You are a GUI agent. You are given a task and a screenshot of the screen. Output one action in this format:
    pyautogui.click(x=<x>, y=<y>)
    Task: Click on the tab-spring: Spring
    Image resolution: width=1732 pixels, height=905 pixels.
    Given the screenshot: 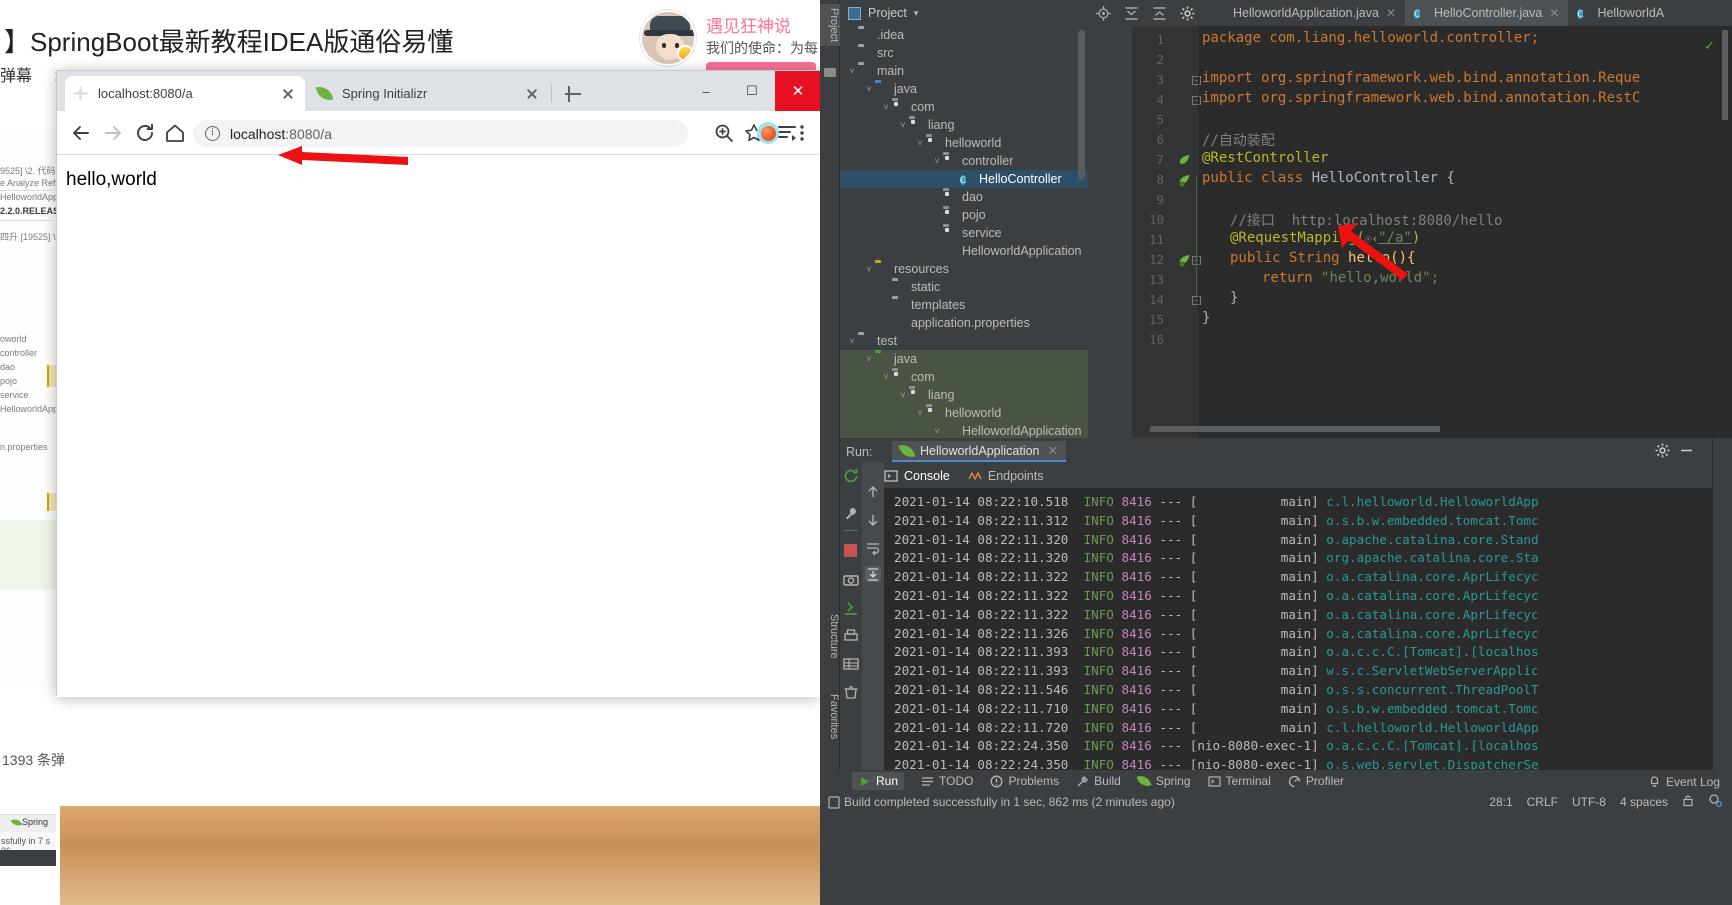 What is the action you would take?
    pyautogui.click(x=1163, y=780)
    